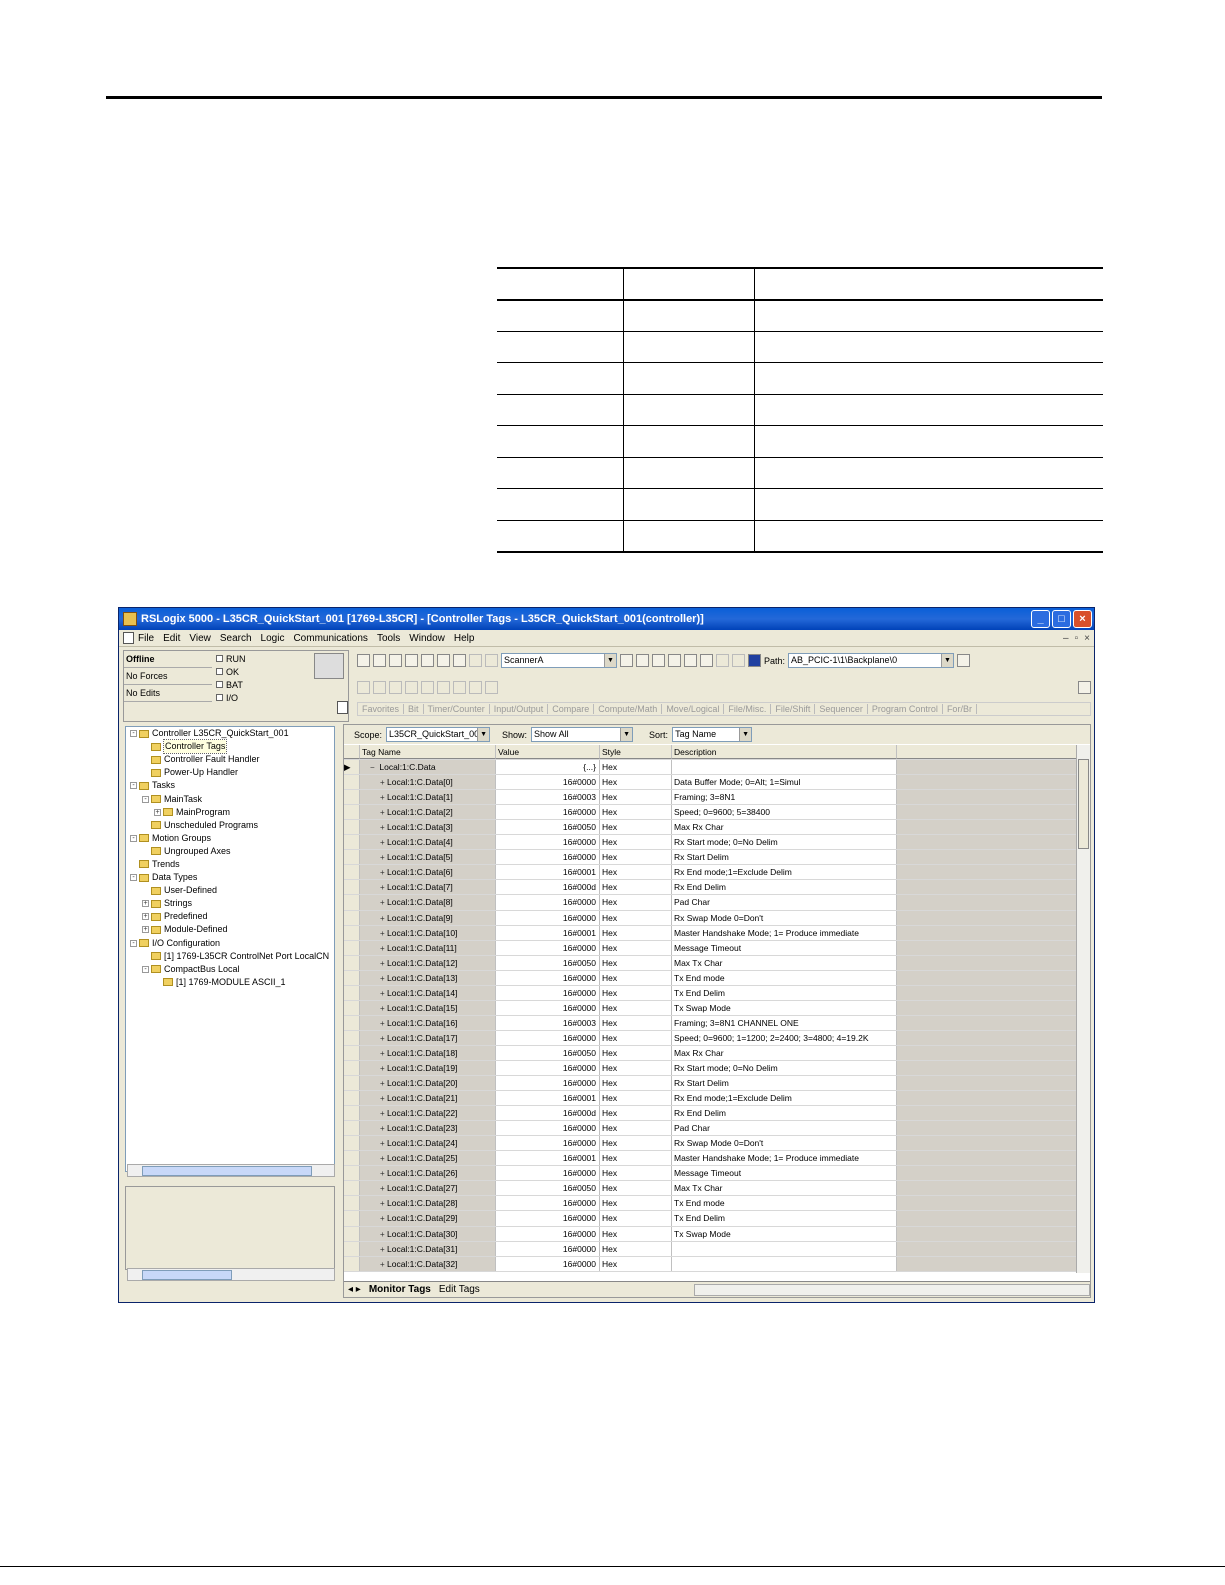 This screenshot has height=1585, width=1225. Describe the element at coordinates (1061, 619) in the screenshot. I see `maximize-button: □` at that location.